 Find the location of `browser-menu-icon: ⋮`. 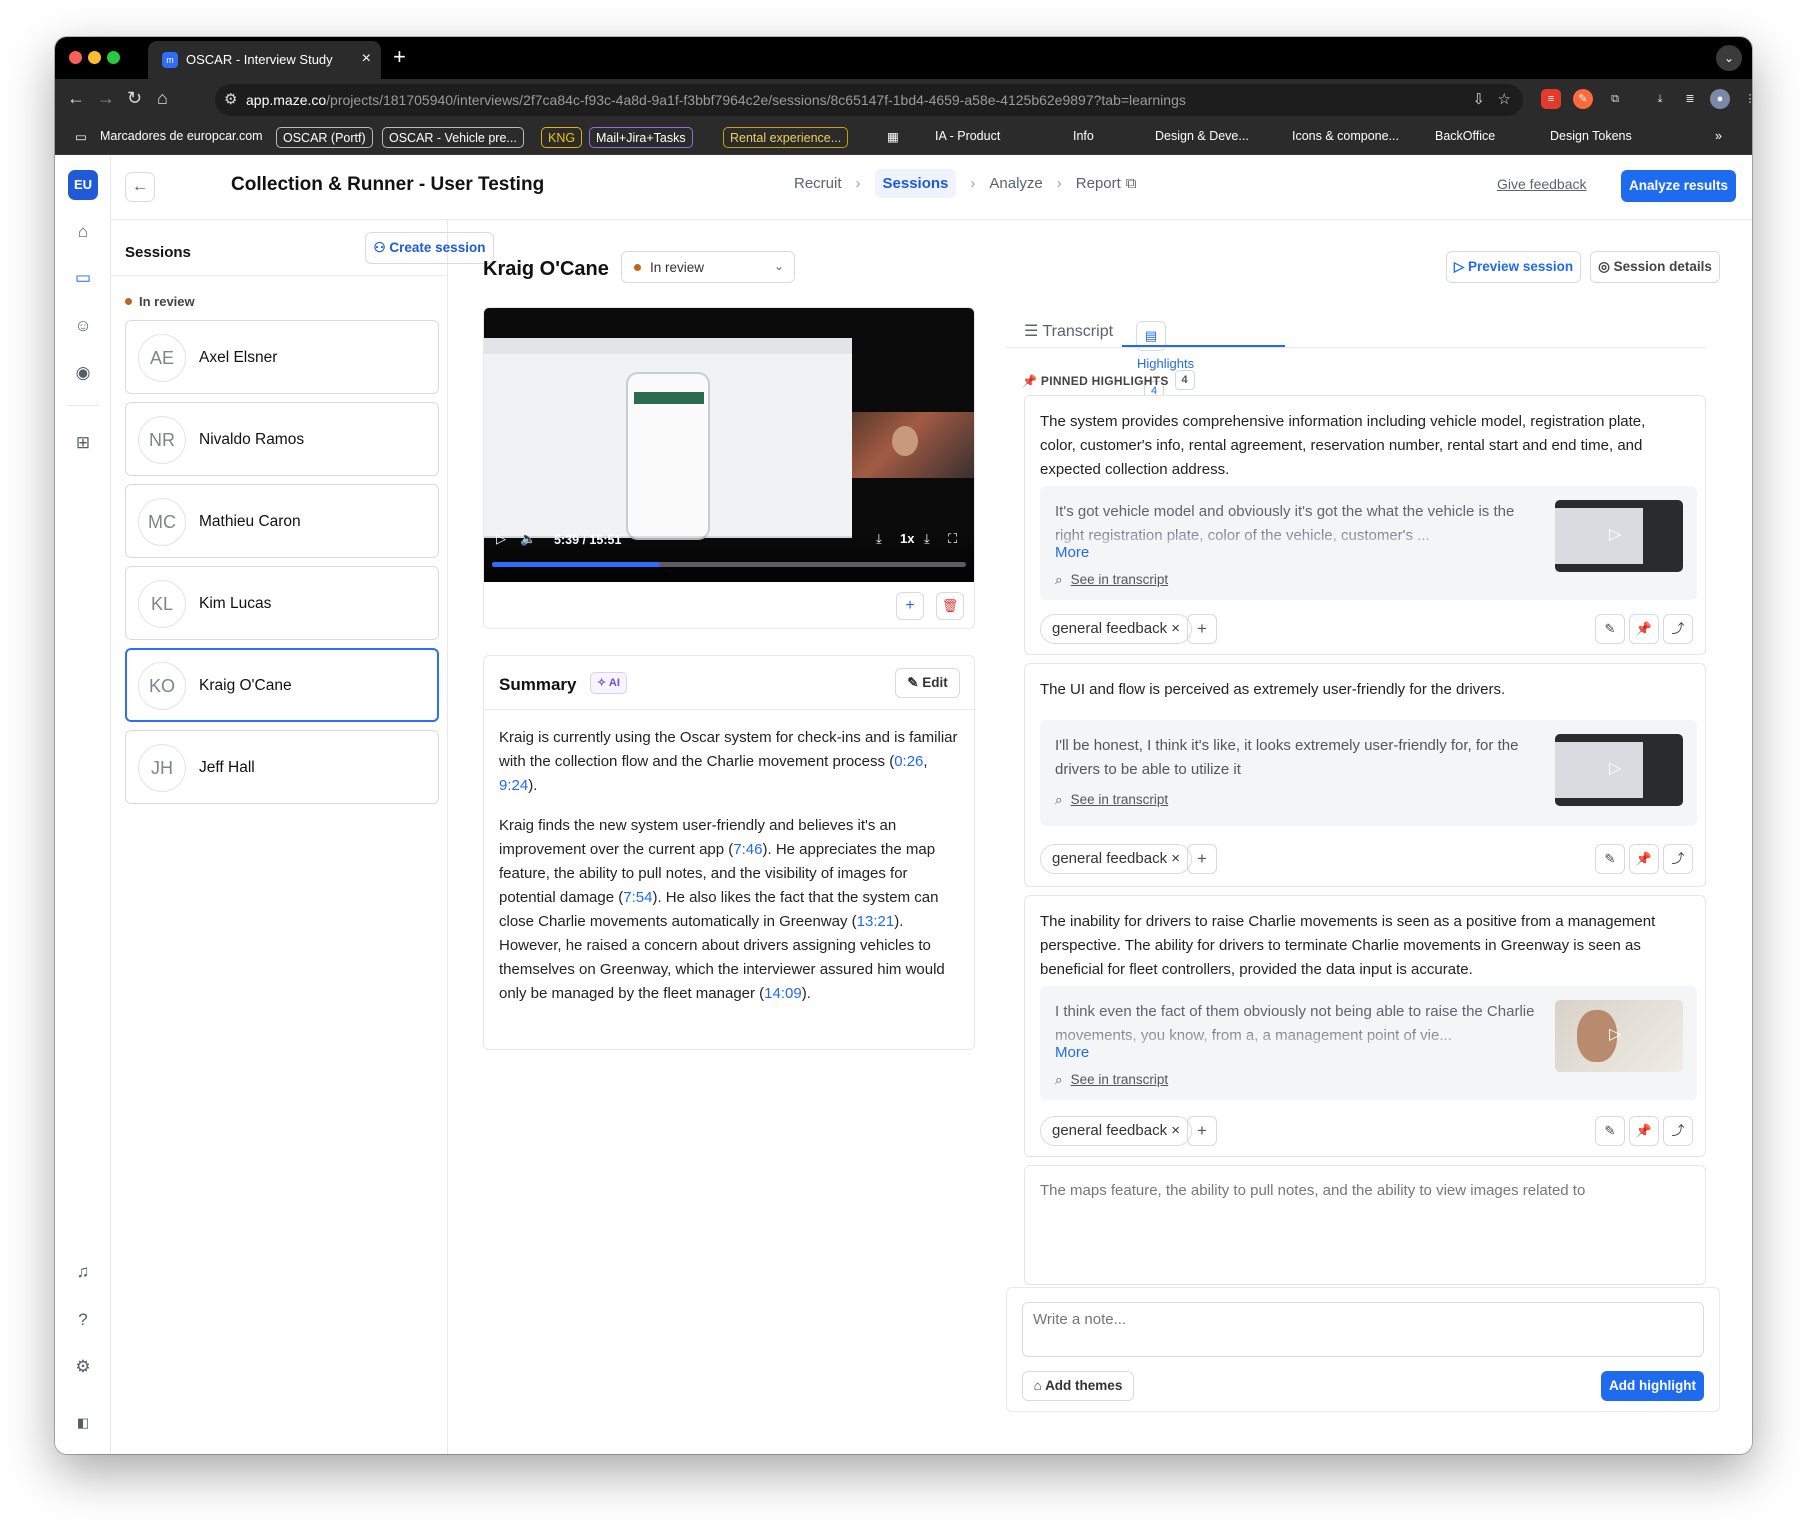

browser-menu-icon: ⋮ is located at coordinates (1746, 99).